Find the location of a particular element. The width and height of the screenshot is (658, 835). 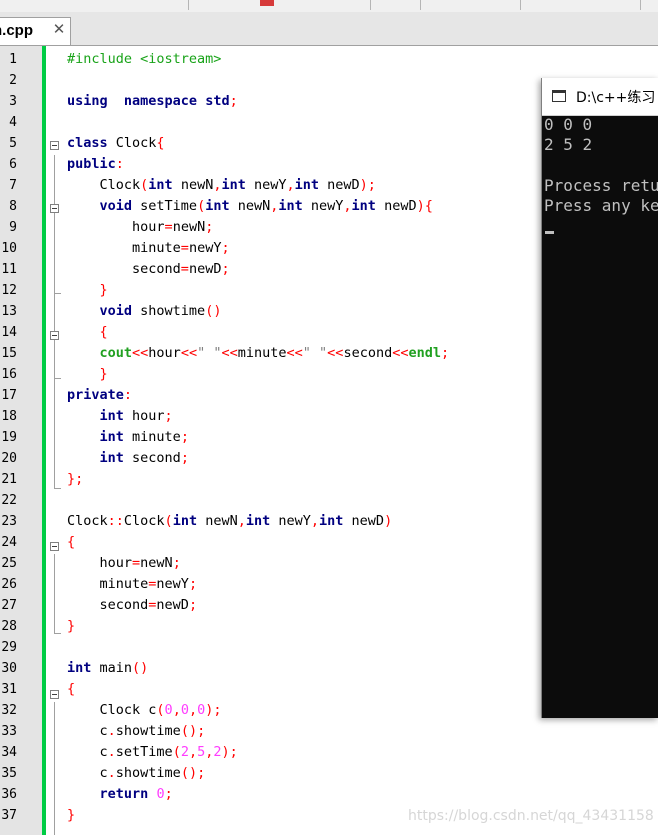

console-title-bar: D:\c++练习 is located at coordinates (600, 97).